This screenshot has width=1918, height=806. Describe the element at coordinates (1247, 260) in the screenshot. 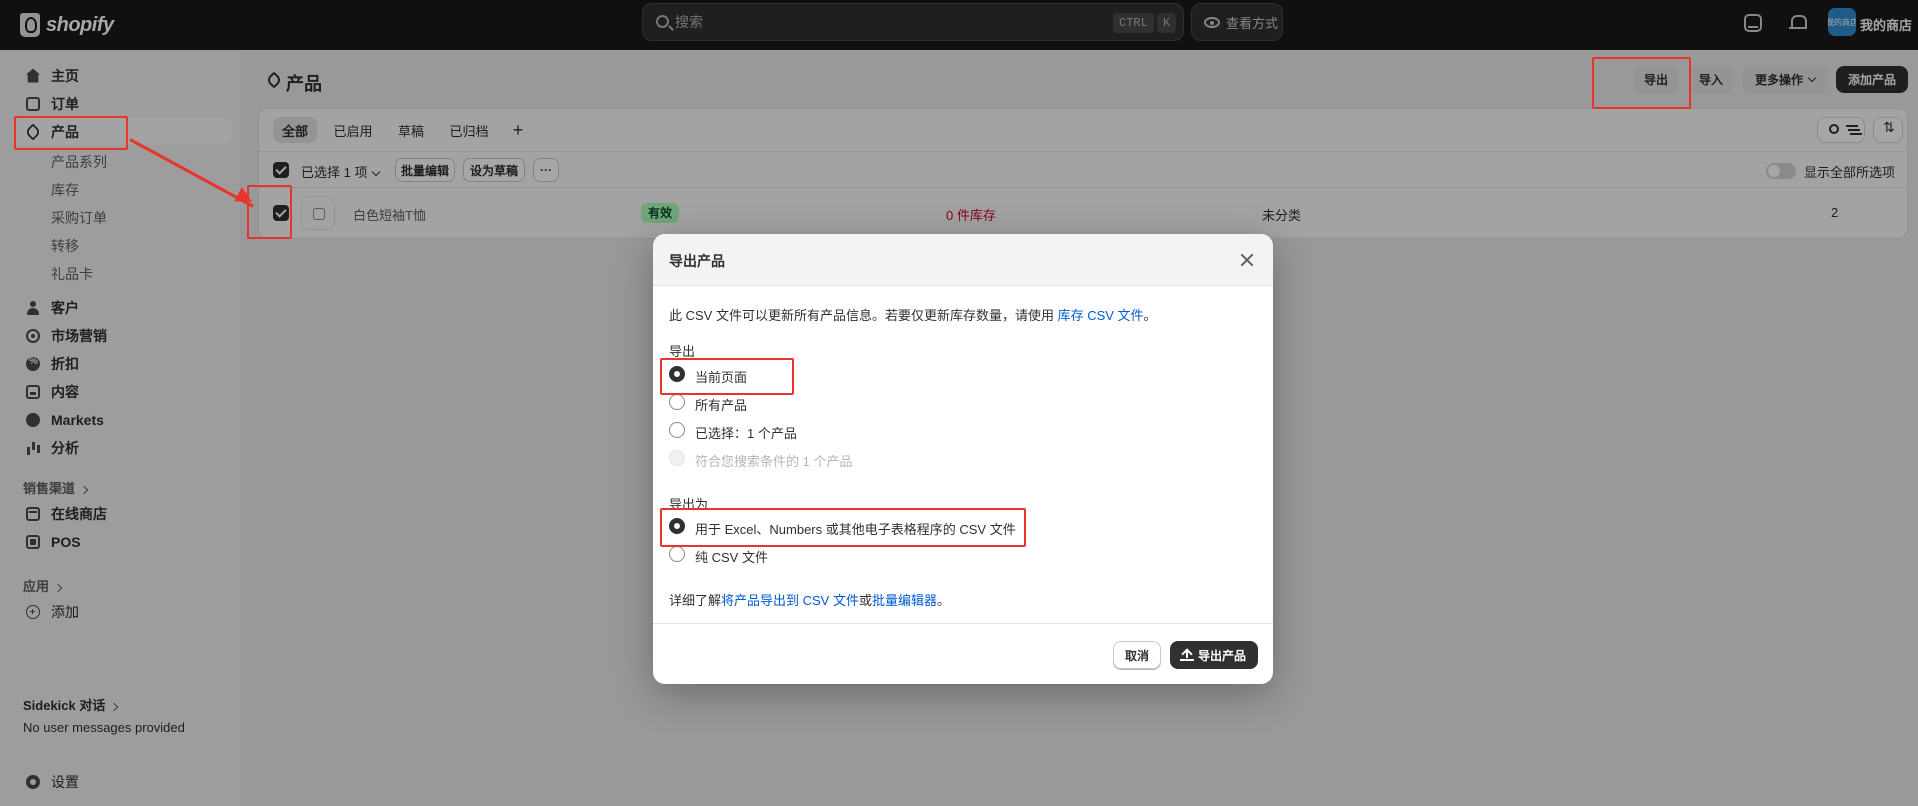

I see `close-icon` at that location.